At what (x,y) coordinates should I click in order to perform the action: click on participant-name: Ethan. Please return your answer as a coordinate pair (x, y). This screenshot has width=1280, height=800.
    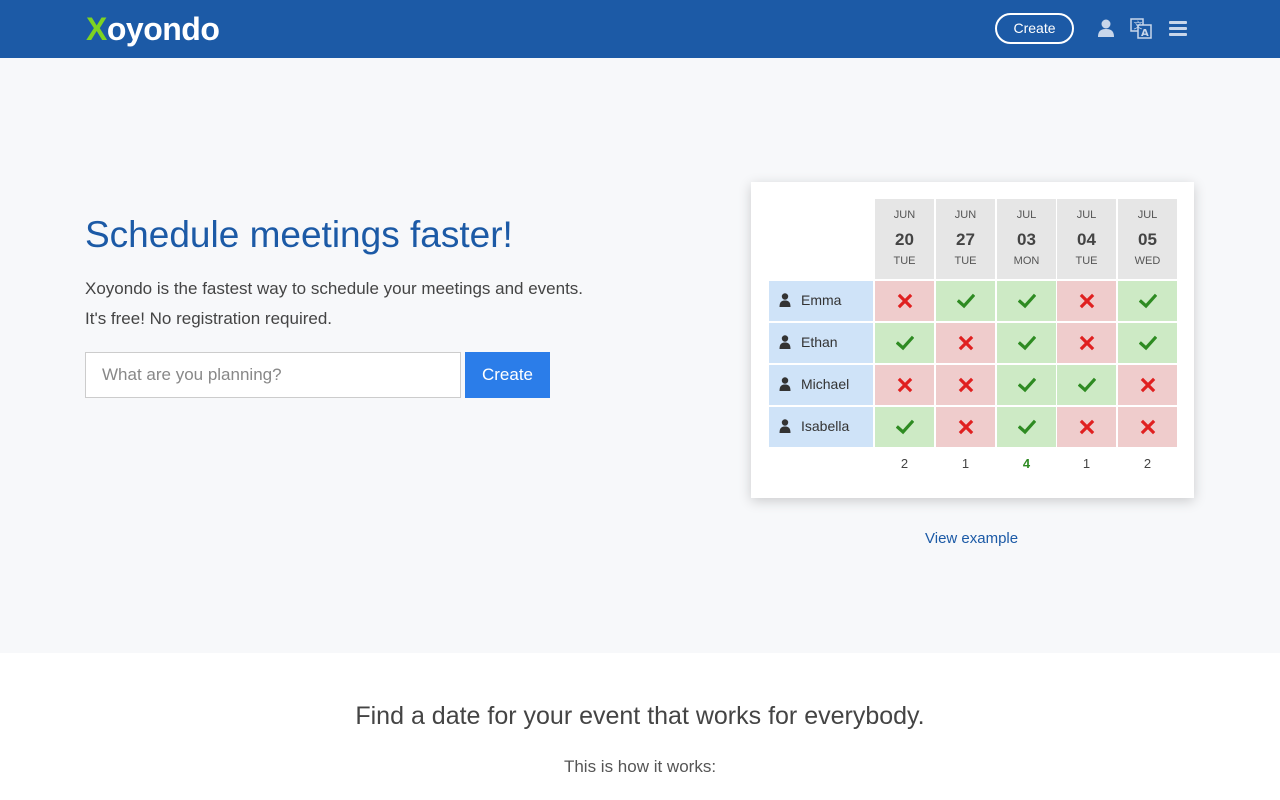
    Looking at the image, I should click on (819, 342).